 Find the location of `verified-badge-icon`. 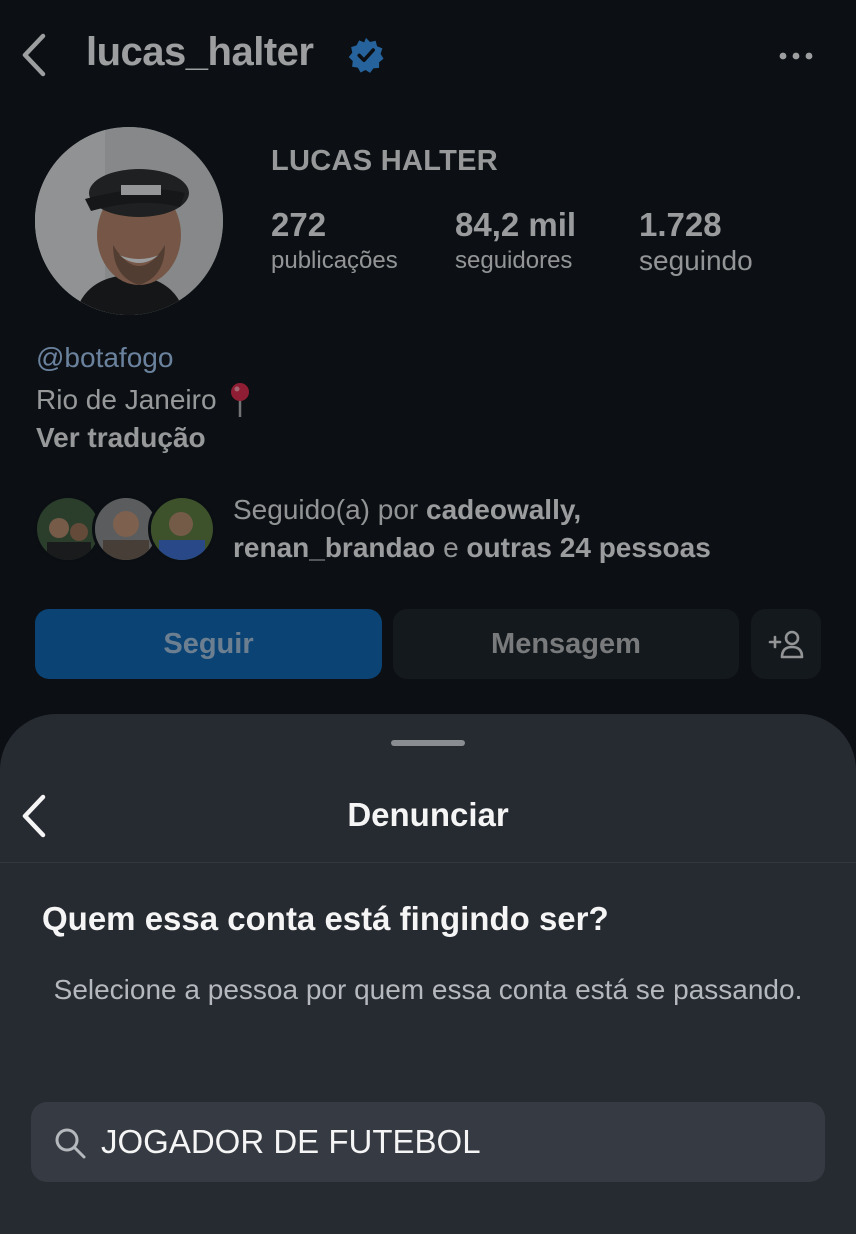

verified-badge-icon is located at coordinates (366, 55).